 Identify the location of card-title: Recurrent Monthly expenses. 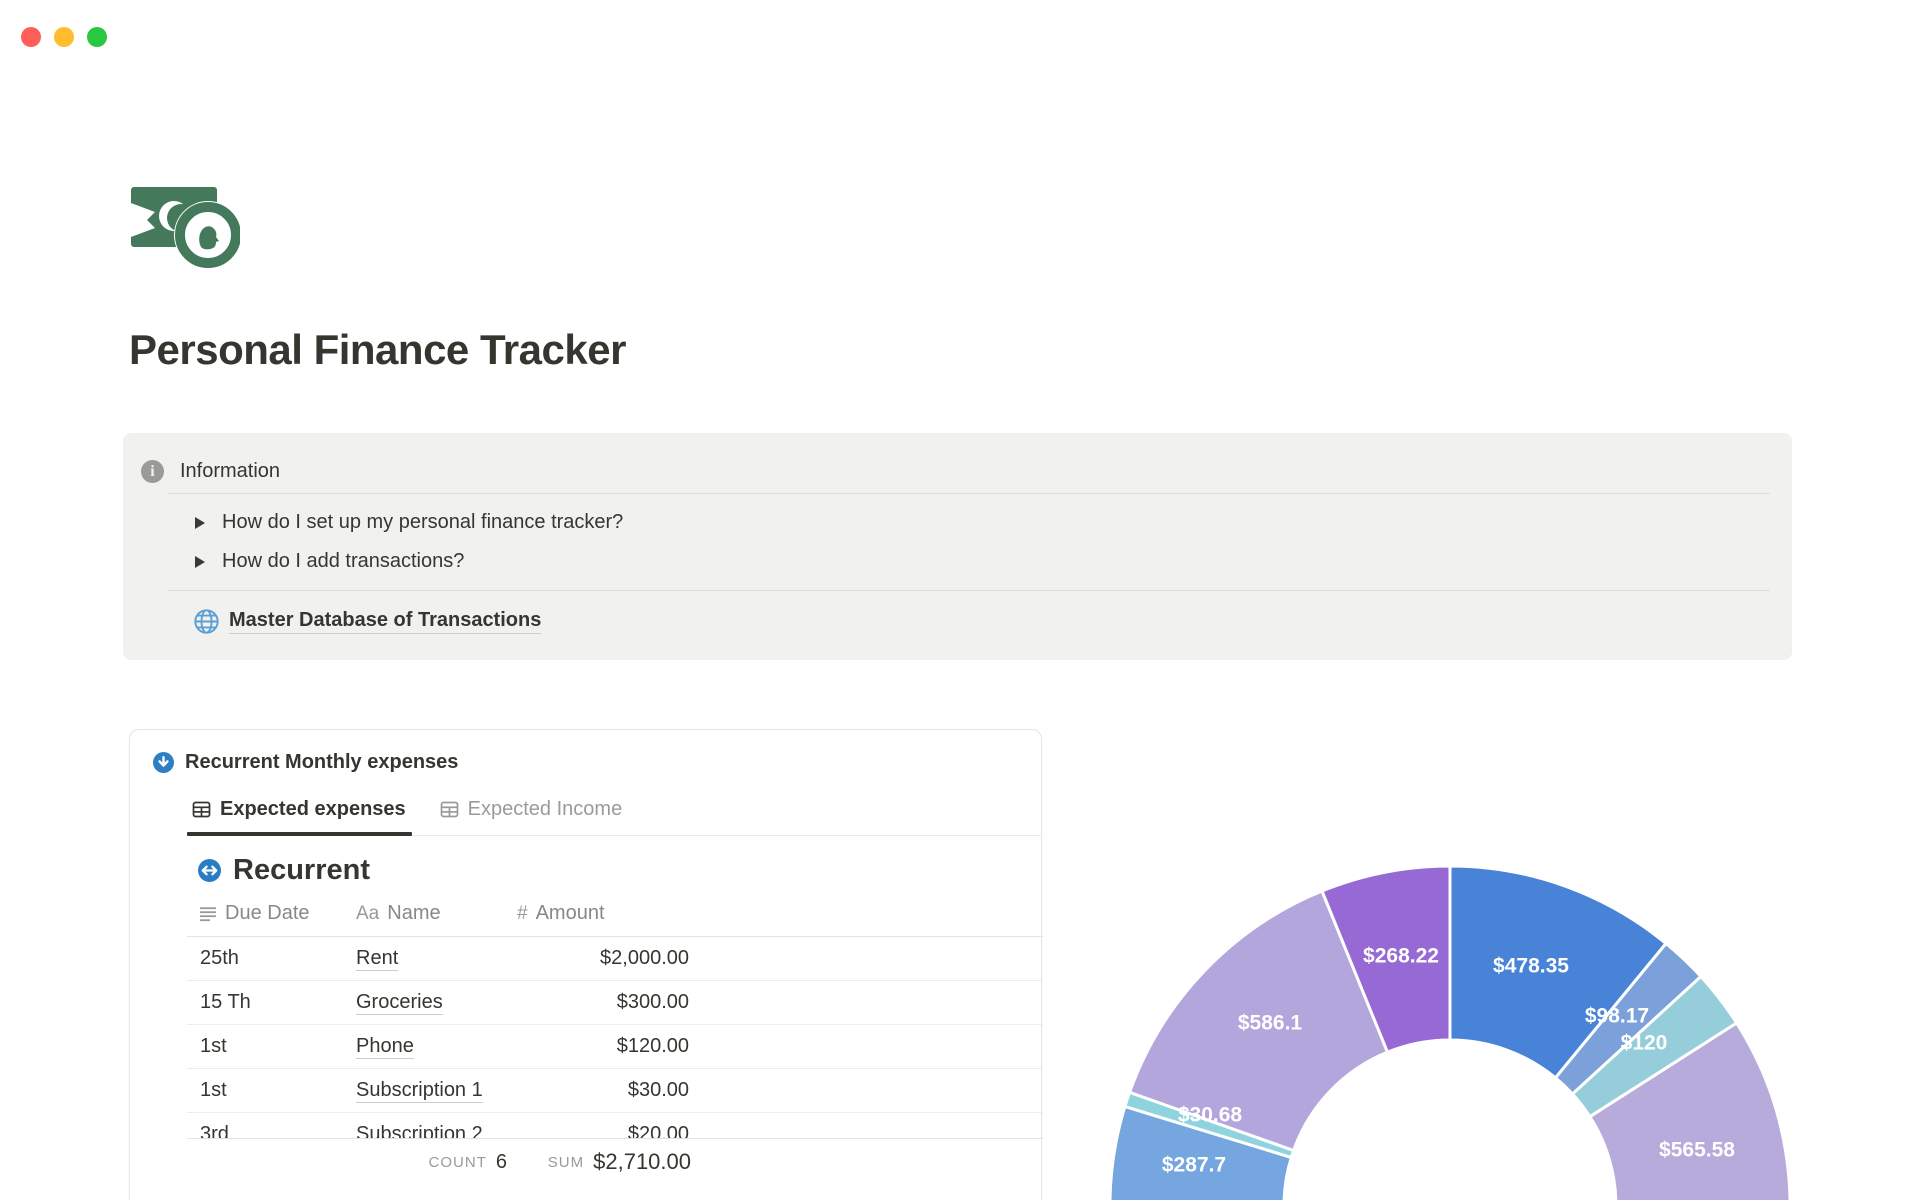
(322, 762).